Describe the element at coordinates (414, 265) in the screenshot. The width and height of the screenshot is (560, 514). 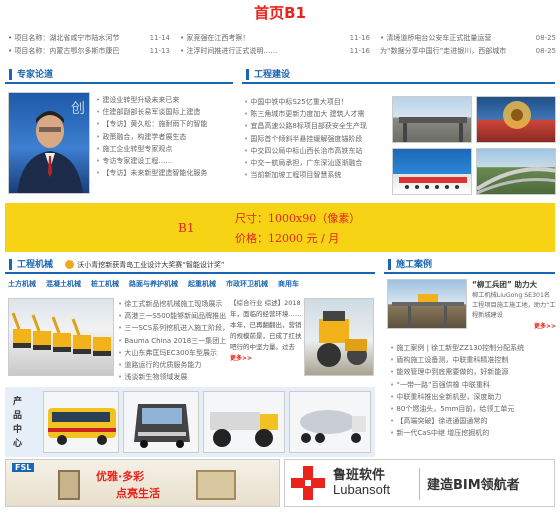
I see `section-title: 施工案例` at that location.